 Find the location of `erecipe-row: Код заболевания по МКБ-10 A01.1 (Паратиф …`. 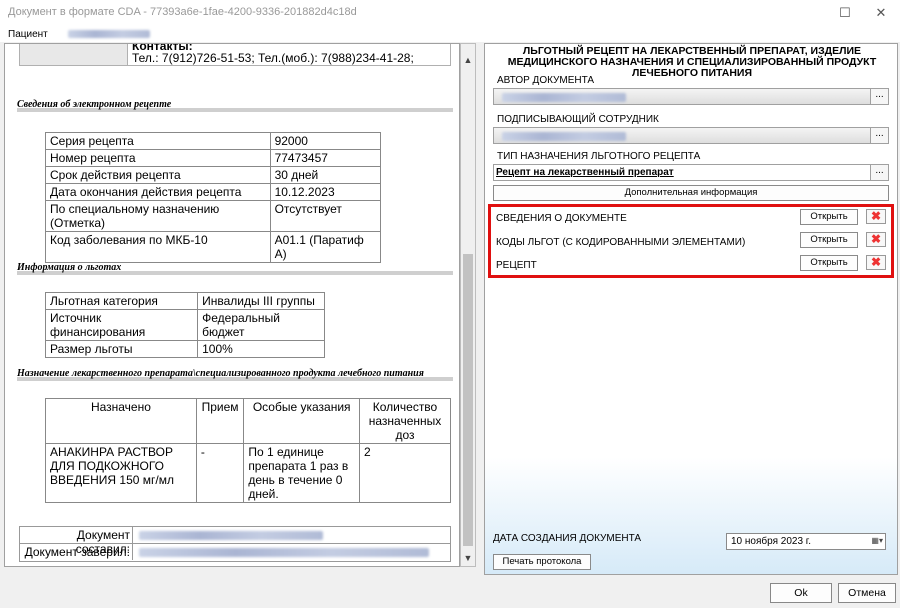

erecipe-row: Код заболевания по МКБ-10 A01.1 (Паратиф … is located at coordinates (213, 247).